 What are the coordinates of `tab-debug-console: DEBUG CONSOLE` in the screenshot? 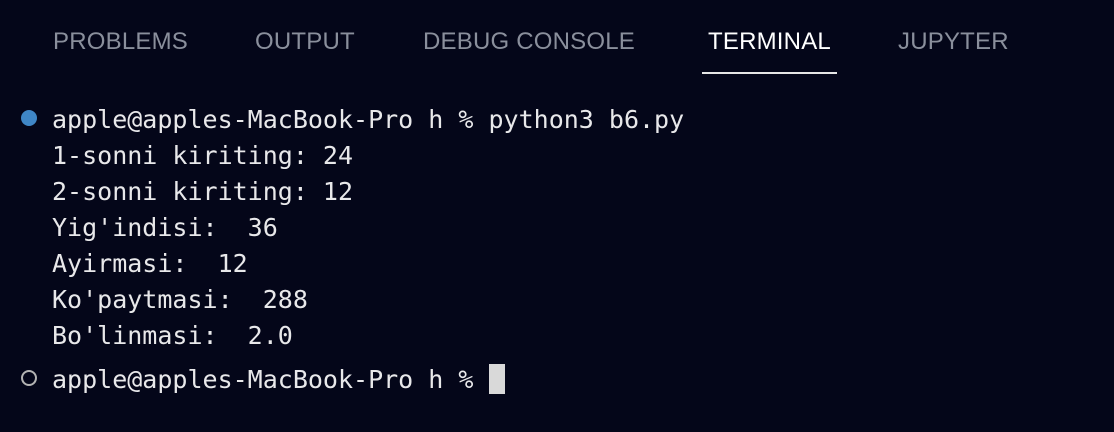 It's located at (529, 51).